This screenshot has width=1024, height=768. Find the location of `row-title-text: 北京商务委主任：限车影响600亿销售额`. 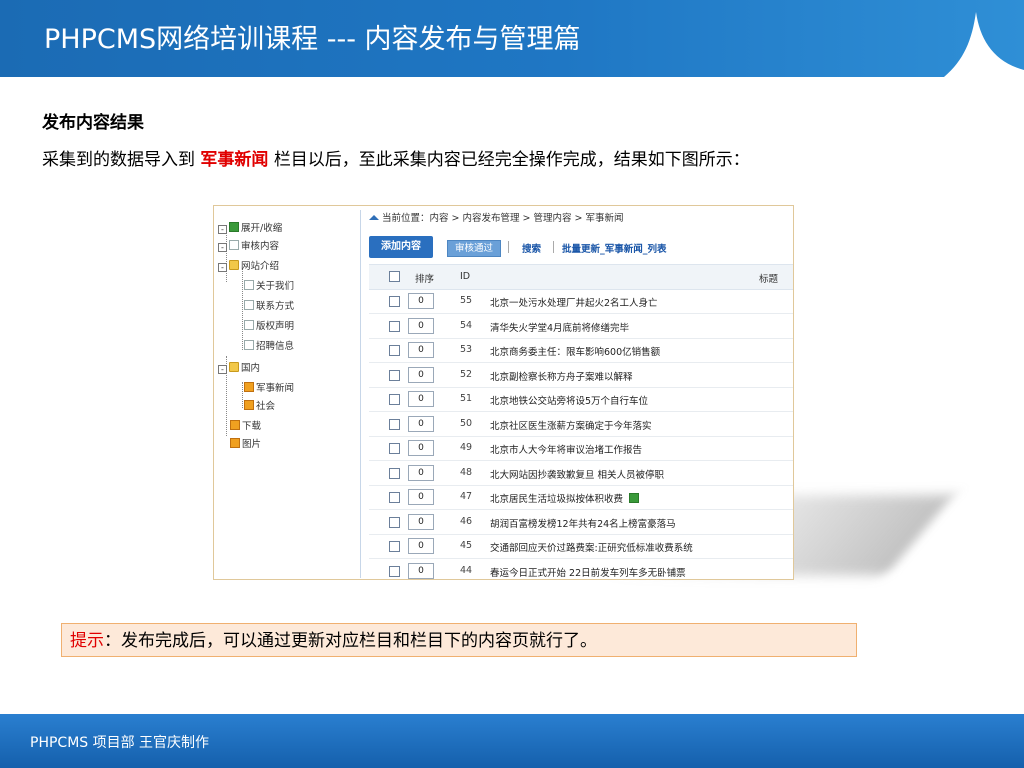

row-title-text: 北京商务委主任：限车影响600亿销售额 is located at coordinates (575, 352).